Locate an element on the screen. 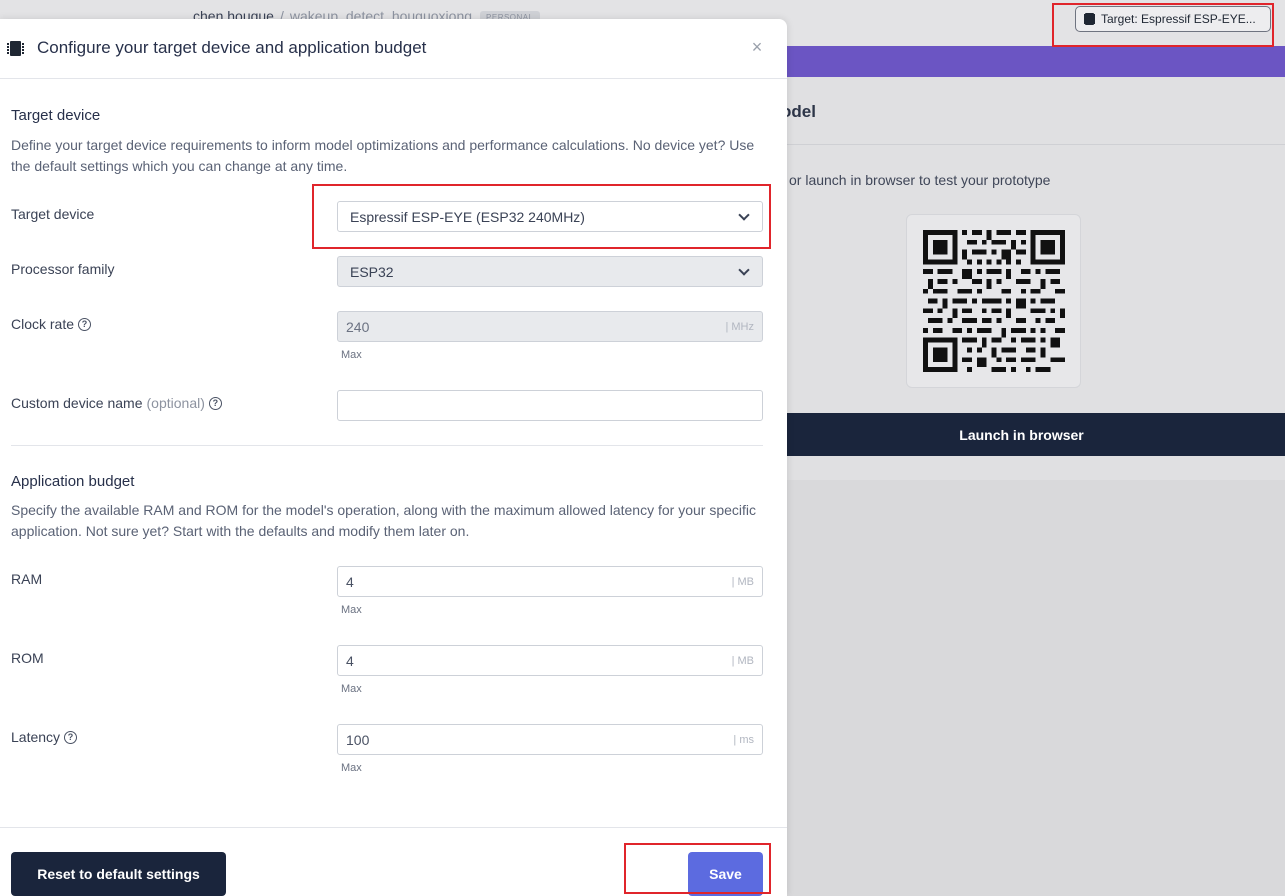 This screenshot has width=1285, height=896. save-button: Save is located at coordinates (725, 874).